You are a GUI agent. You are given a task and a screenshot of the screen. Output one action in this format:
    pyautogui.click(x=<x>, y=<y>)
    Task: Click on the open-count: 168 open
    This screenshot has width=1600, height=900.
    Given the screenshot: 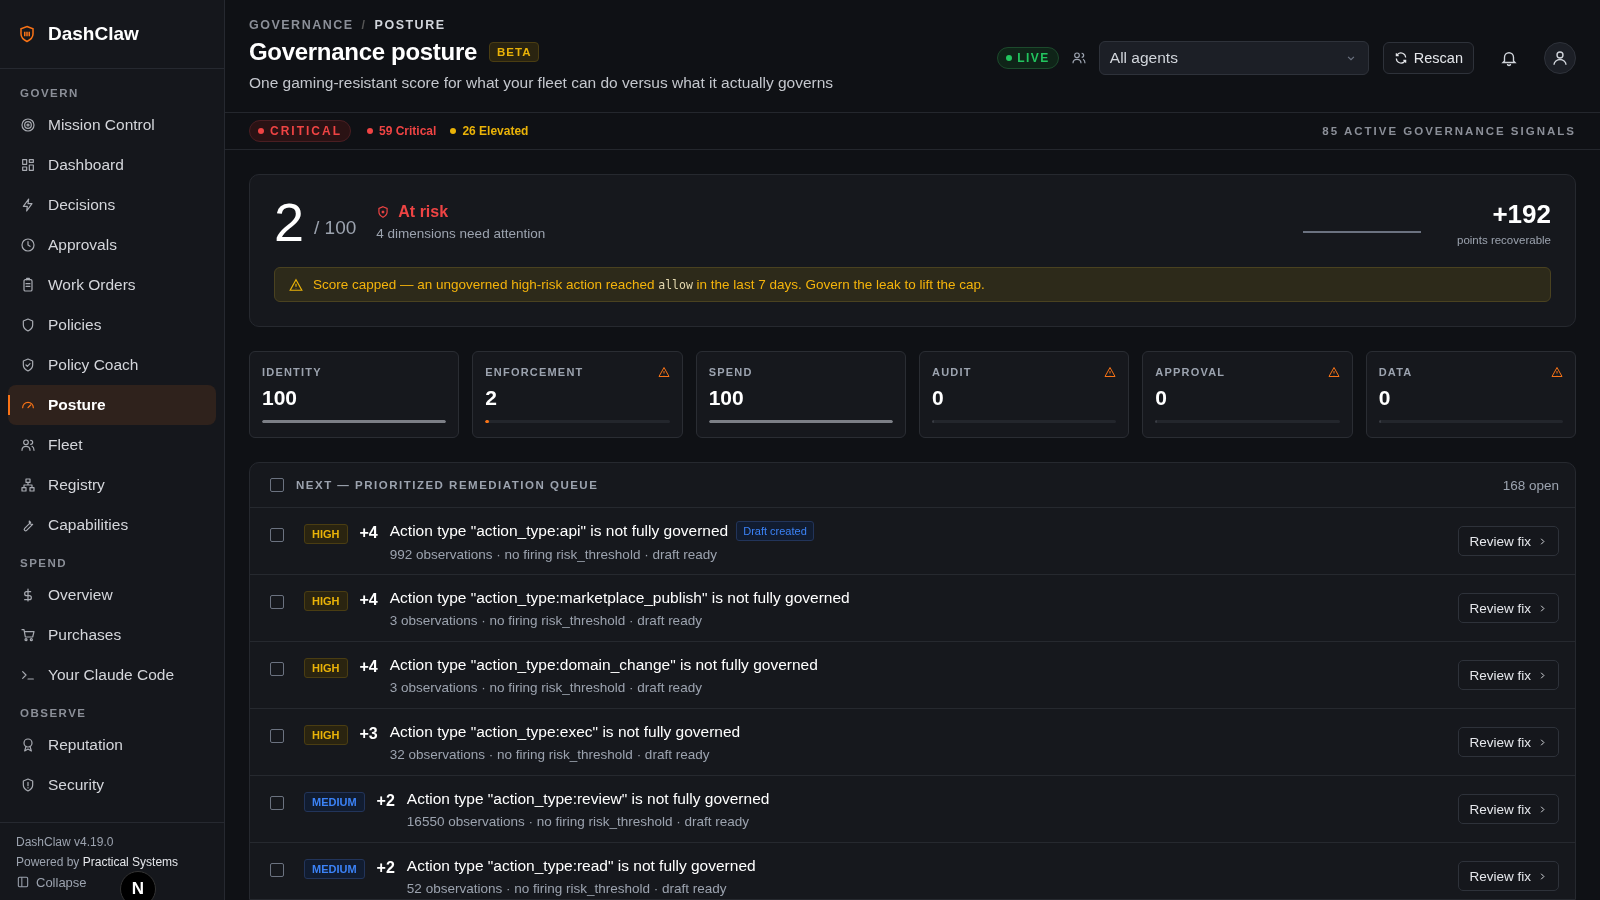 What is the action you would take?
    pyautogui.click(x=1530, y=485)
    